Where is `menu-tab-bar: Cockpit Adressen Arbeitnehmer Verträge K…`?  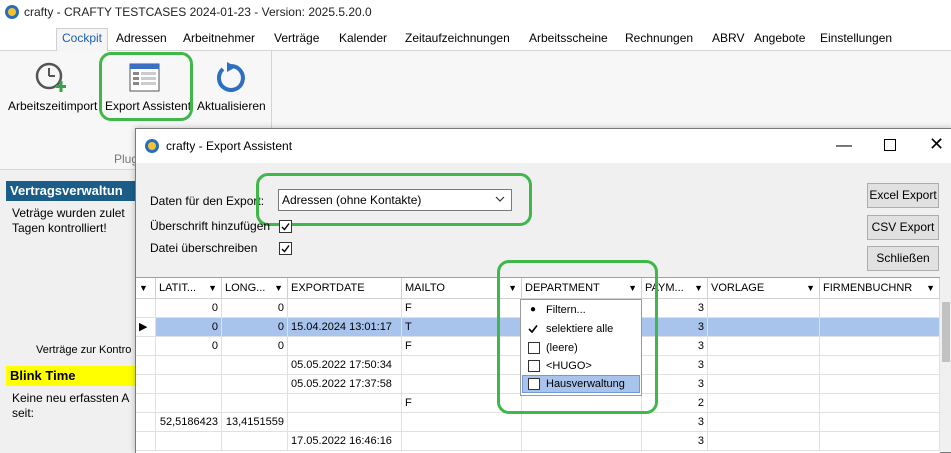 menu-tab-bar: Cockpit Adressen Arbeitnehmer Verträge K… is located at coordinates (475, 37).